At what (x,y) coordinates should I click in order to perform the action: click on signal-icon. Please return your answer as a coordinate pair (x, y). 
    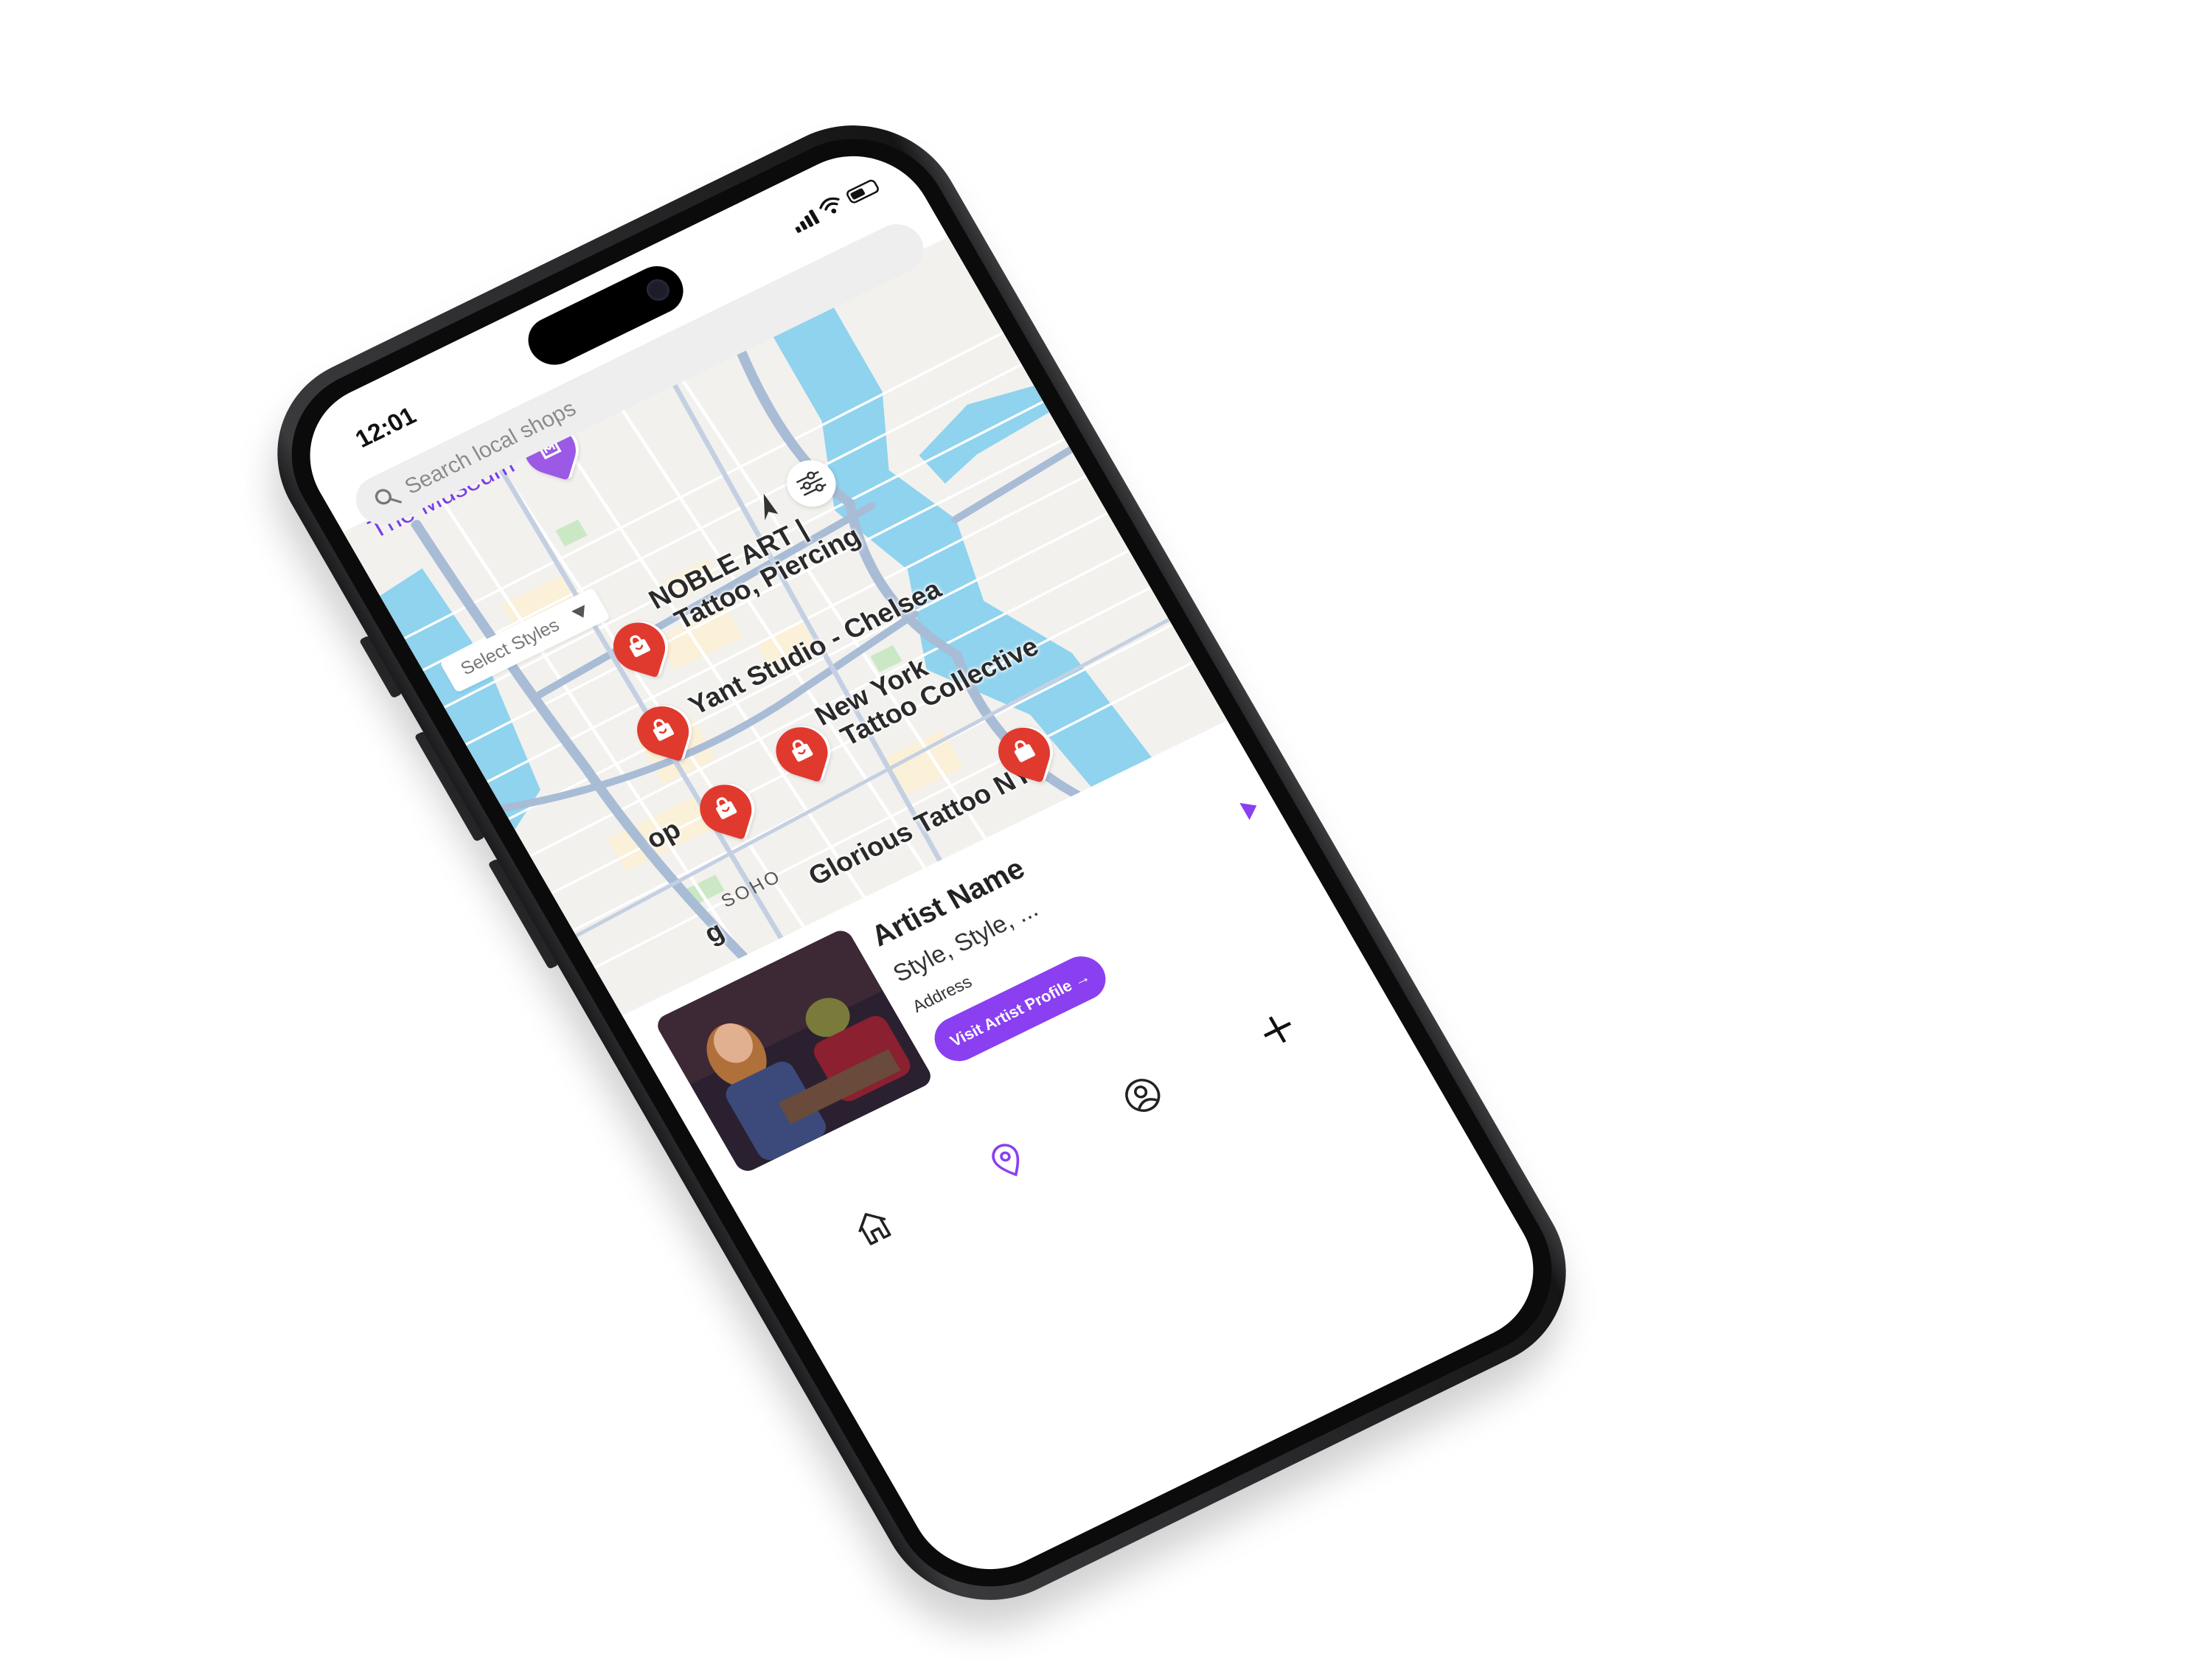
    Looking at the image, I should click on (805, 221).